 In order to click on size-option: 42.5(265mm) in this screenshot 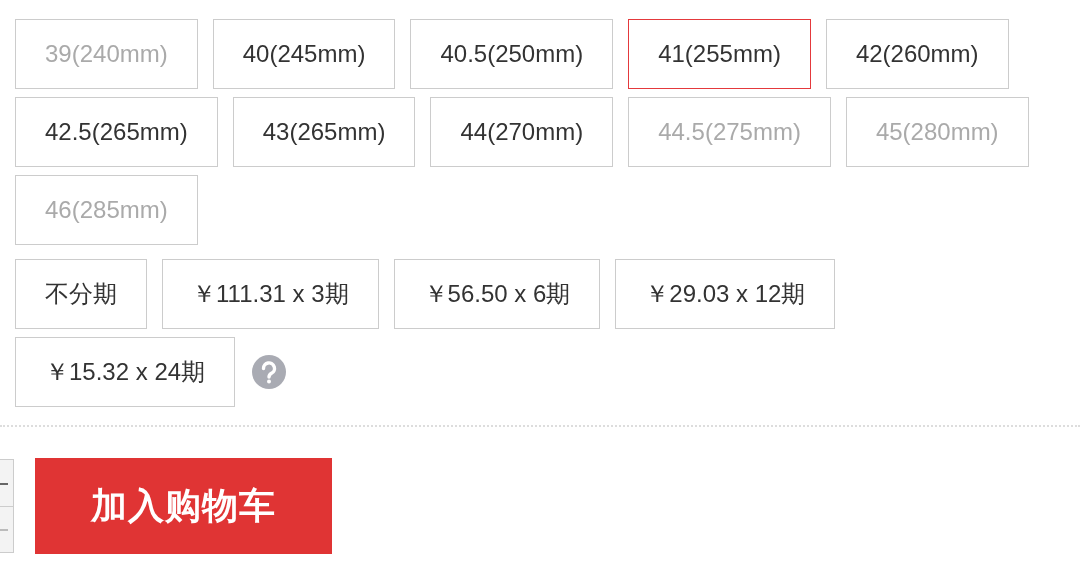, I will do `click(116, 132)`.